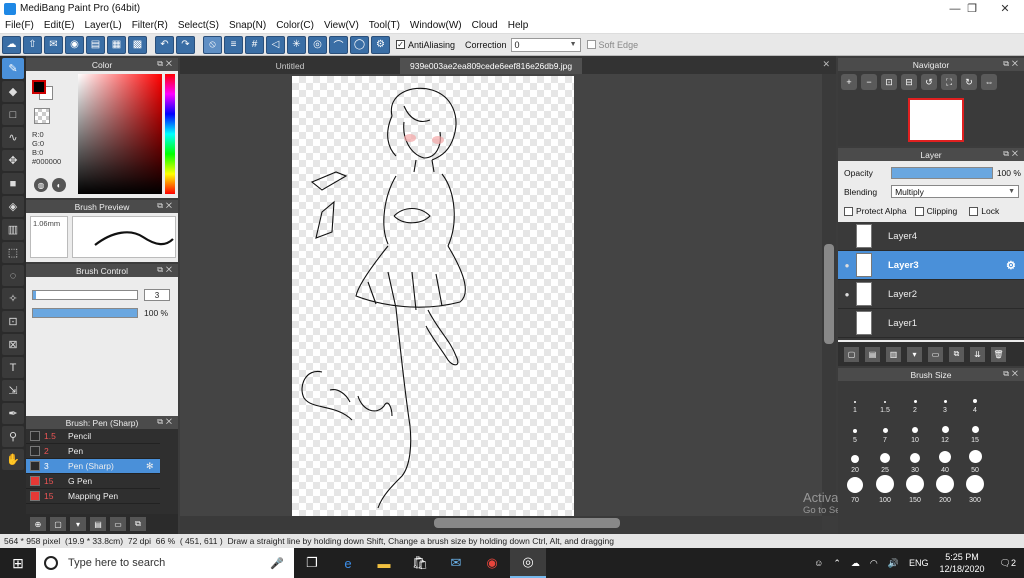 The image size is (1024, 578). What do you see at coordinates (915, 399) in the screenshot?
I see `brush-size-option: 2` at bounding box center [915, 399].